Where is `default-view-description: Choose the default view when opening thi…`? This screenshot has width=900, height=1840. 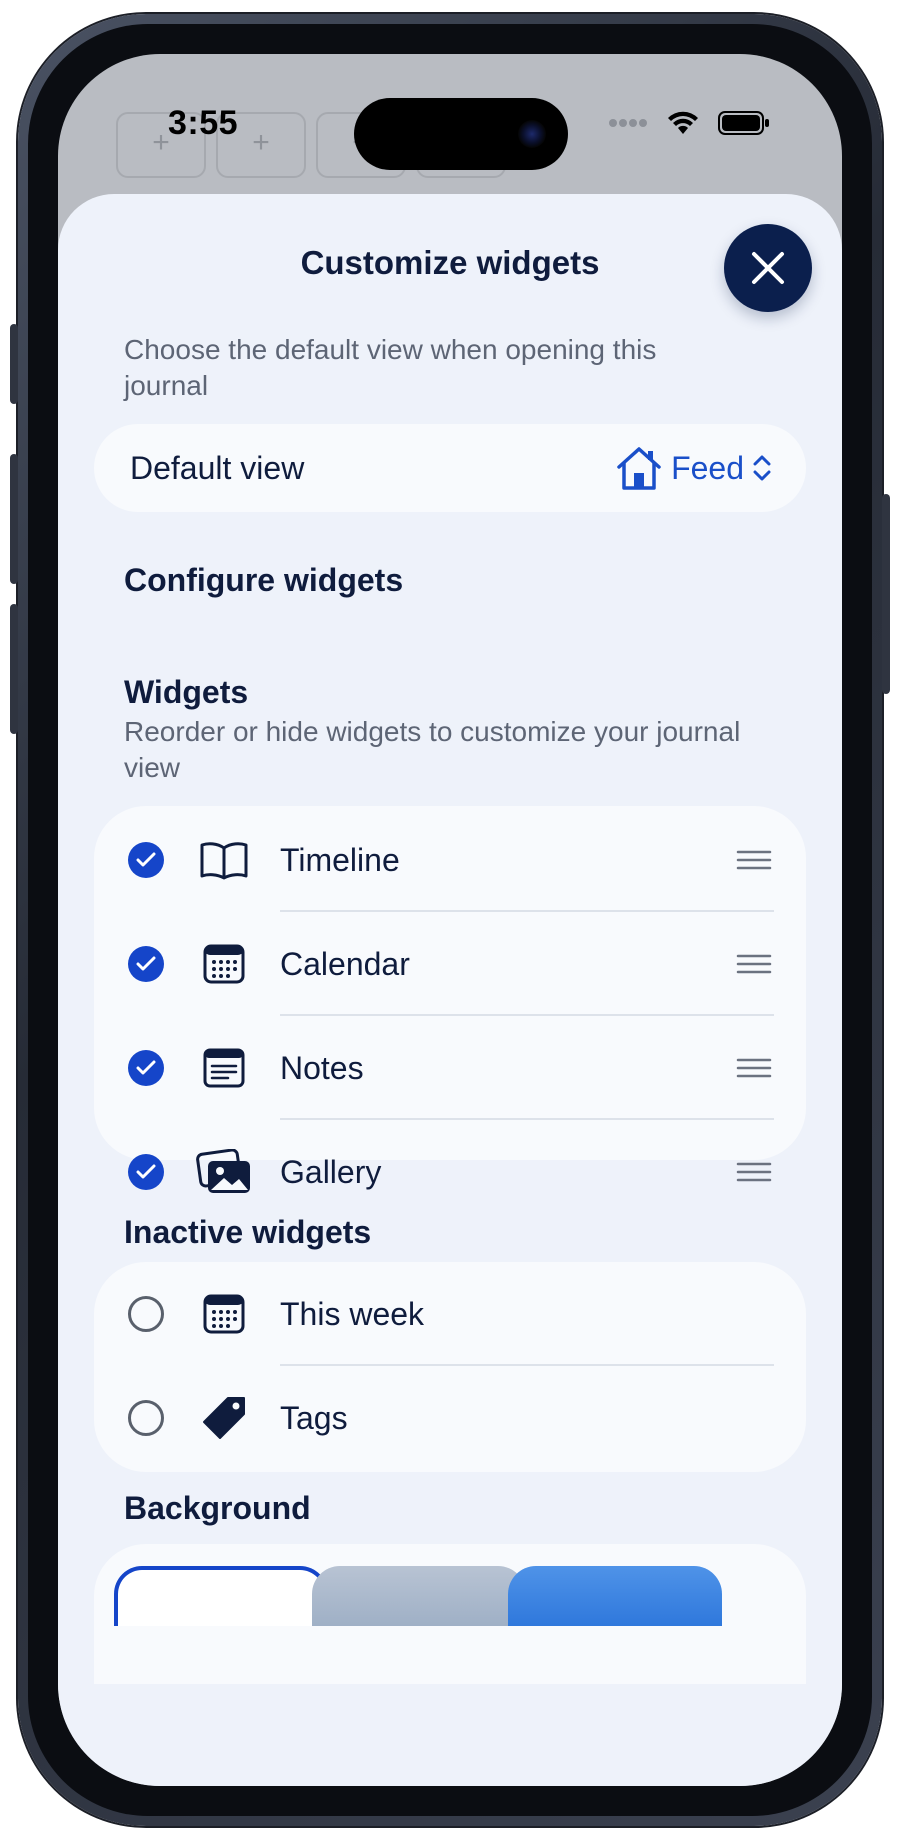
default-view-description: Choose the default view when opening thi… is located at coordinates (390, 367).